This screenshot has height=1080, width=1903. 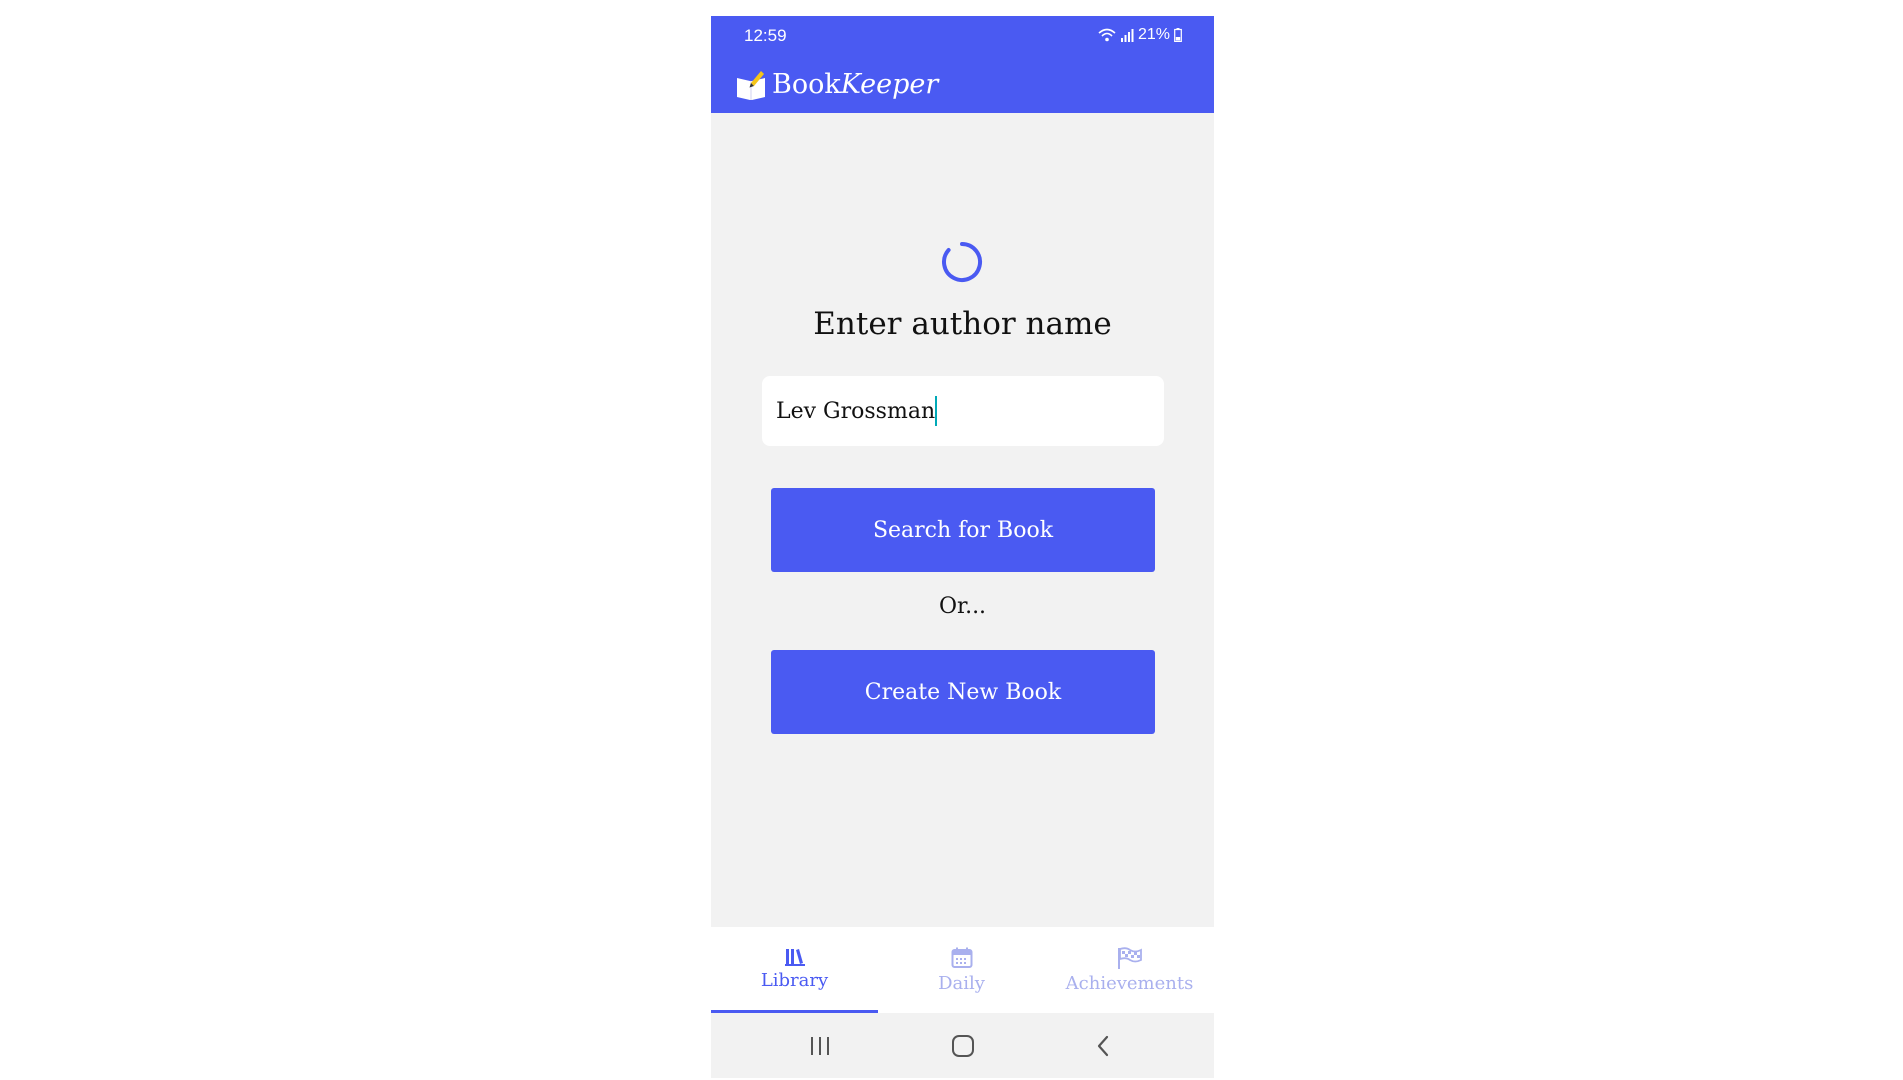 I want to click on app-logo: BookKeeper, so click(x=836, y=85).